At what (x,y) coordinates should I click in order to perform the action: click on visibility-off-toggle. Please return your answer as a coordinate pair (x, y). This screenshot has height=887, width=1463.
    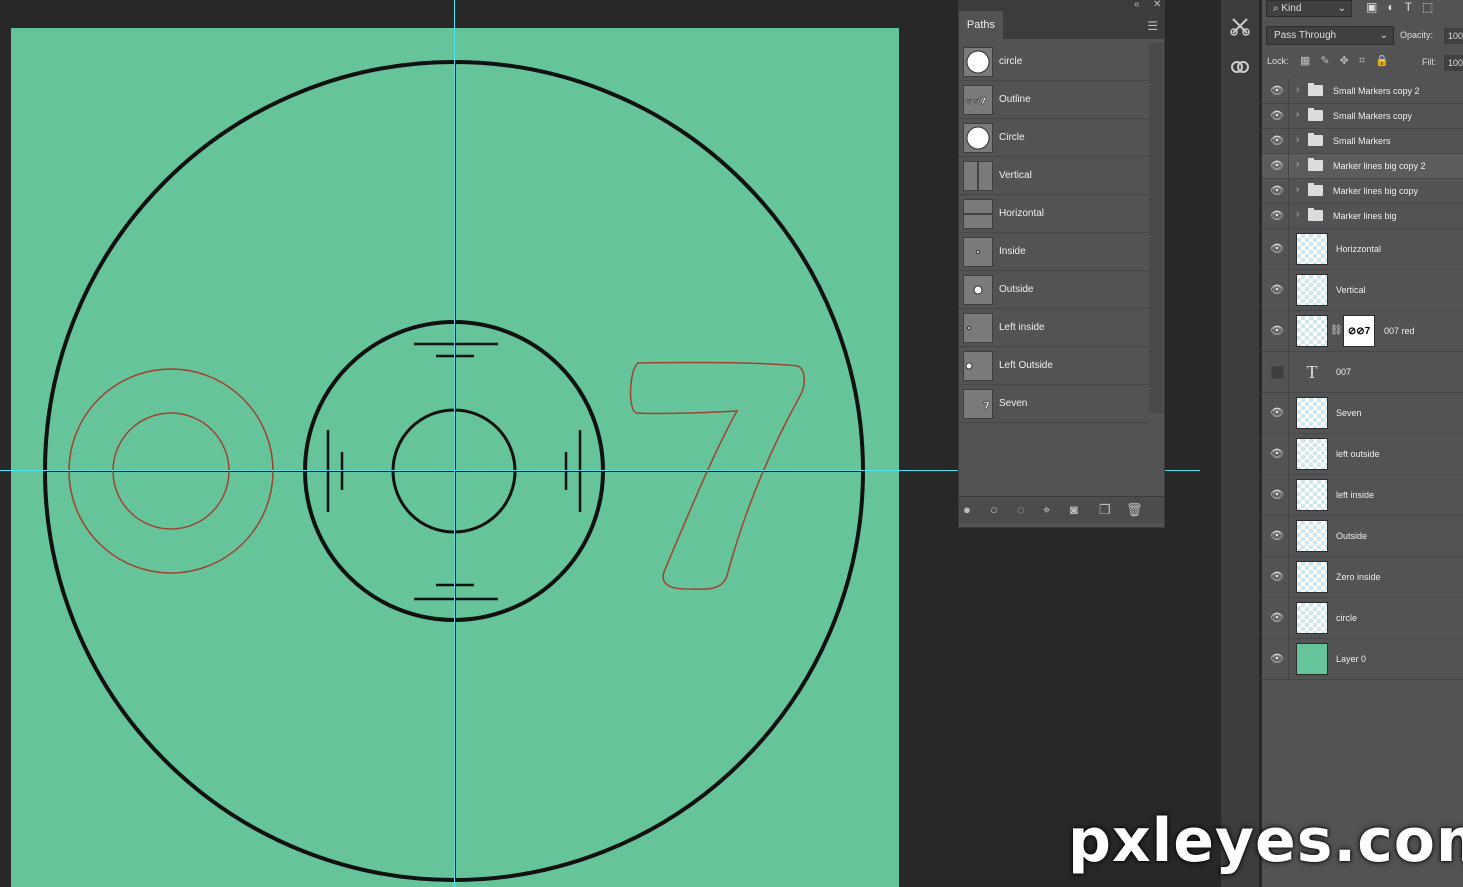
    Looking at the image, I should click on (1277, 372).